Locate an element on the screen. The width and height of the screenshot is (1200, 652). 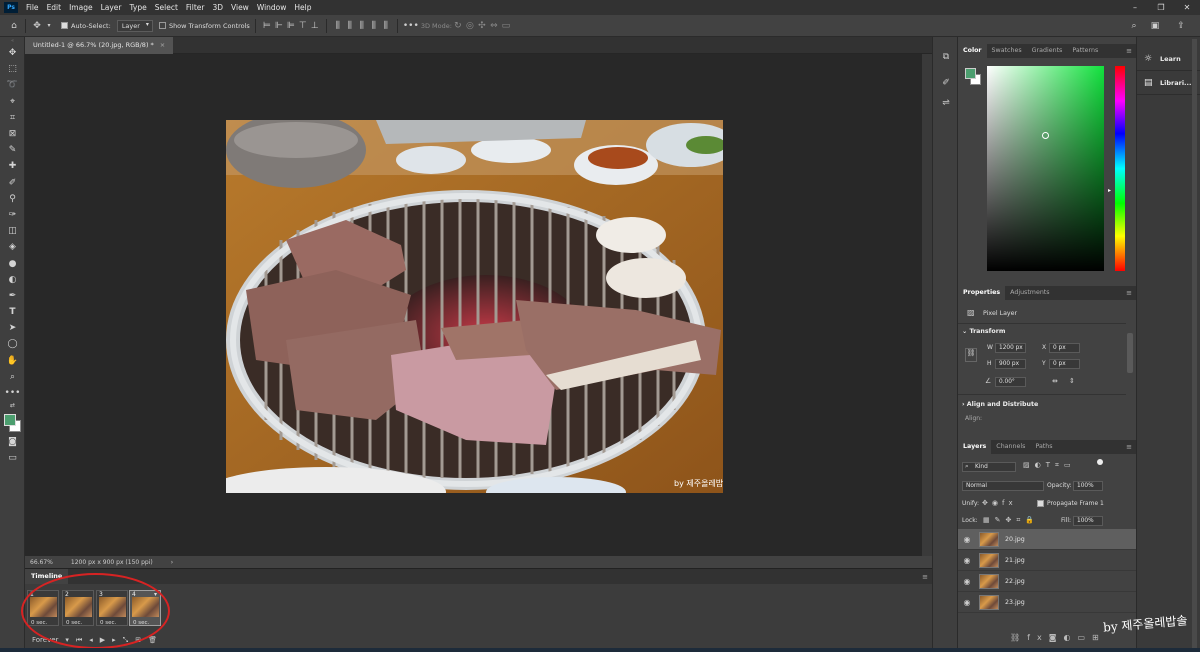
marquee-tool-icon: ⬚ is located at coordinates (12, 69).